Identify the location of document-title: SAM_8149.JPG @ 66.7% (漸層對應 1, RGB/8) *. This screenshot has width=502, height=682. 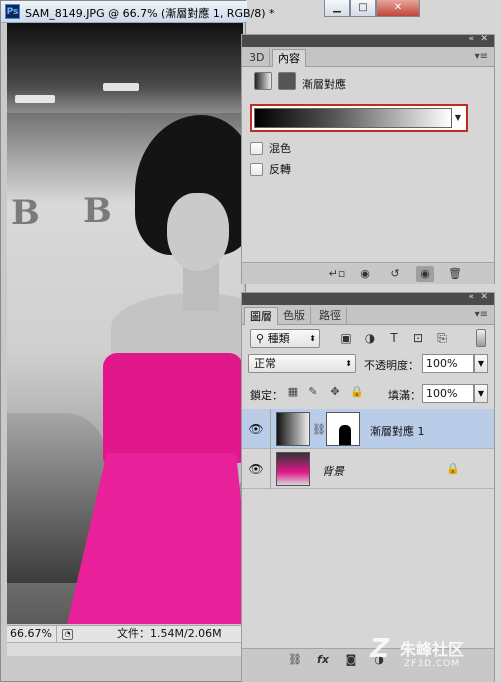
(150, 13).